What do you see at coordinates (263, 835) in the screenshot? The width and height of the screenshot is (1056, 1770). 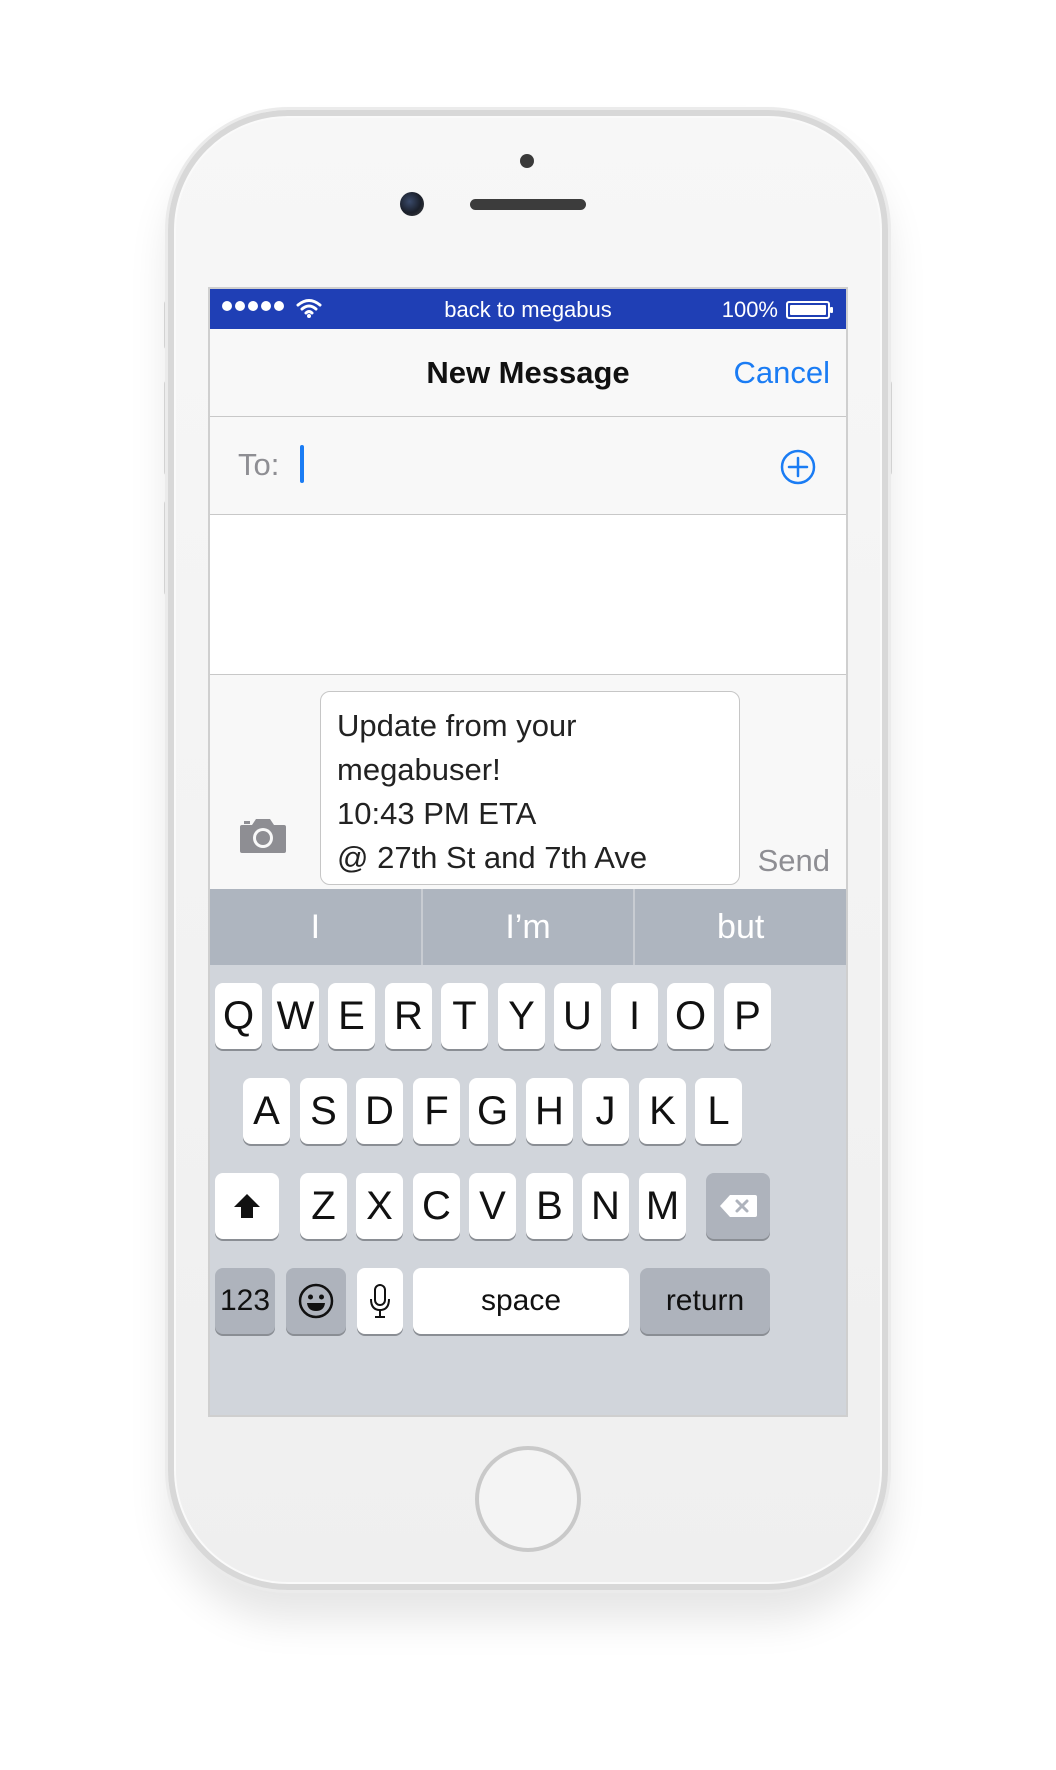 I see `camera-icon` at bounding box center [263, 835].